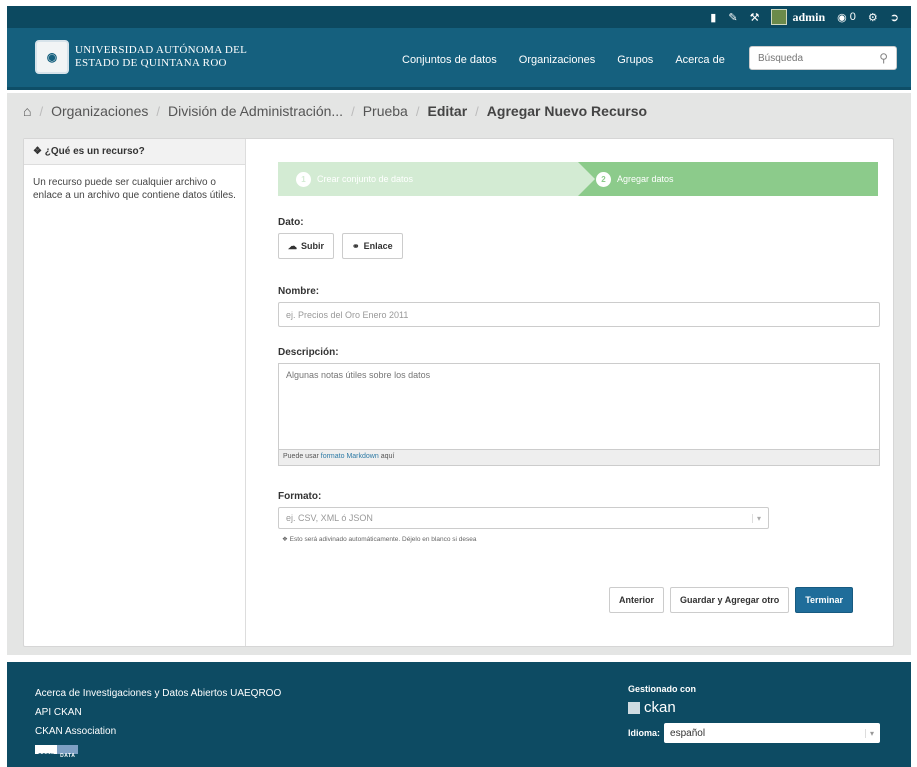  Describe the element at coordinates (356, 245) in the screenshot. I see `globe-icon: ⚭` at that location.